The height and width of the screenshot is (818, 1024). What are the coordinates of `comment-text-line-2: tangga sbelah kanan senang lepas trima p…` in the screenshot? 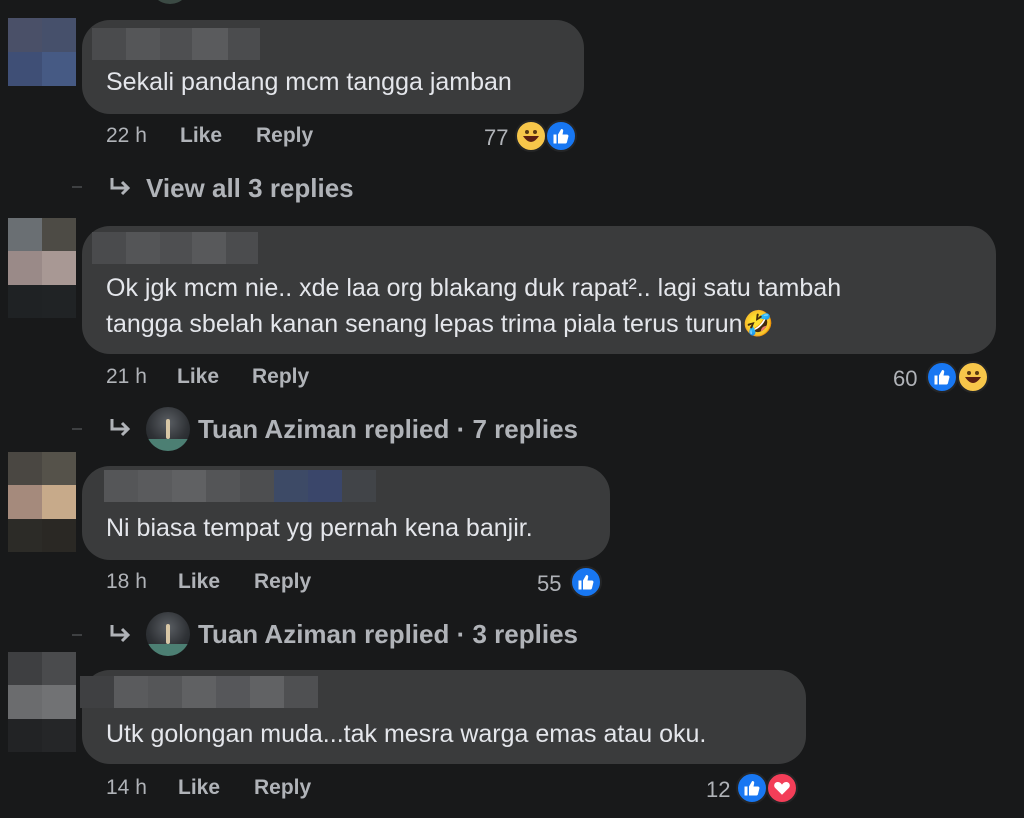 It's located at (440, 324).